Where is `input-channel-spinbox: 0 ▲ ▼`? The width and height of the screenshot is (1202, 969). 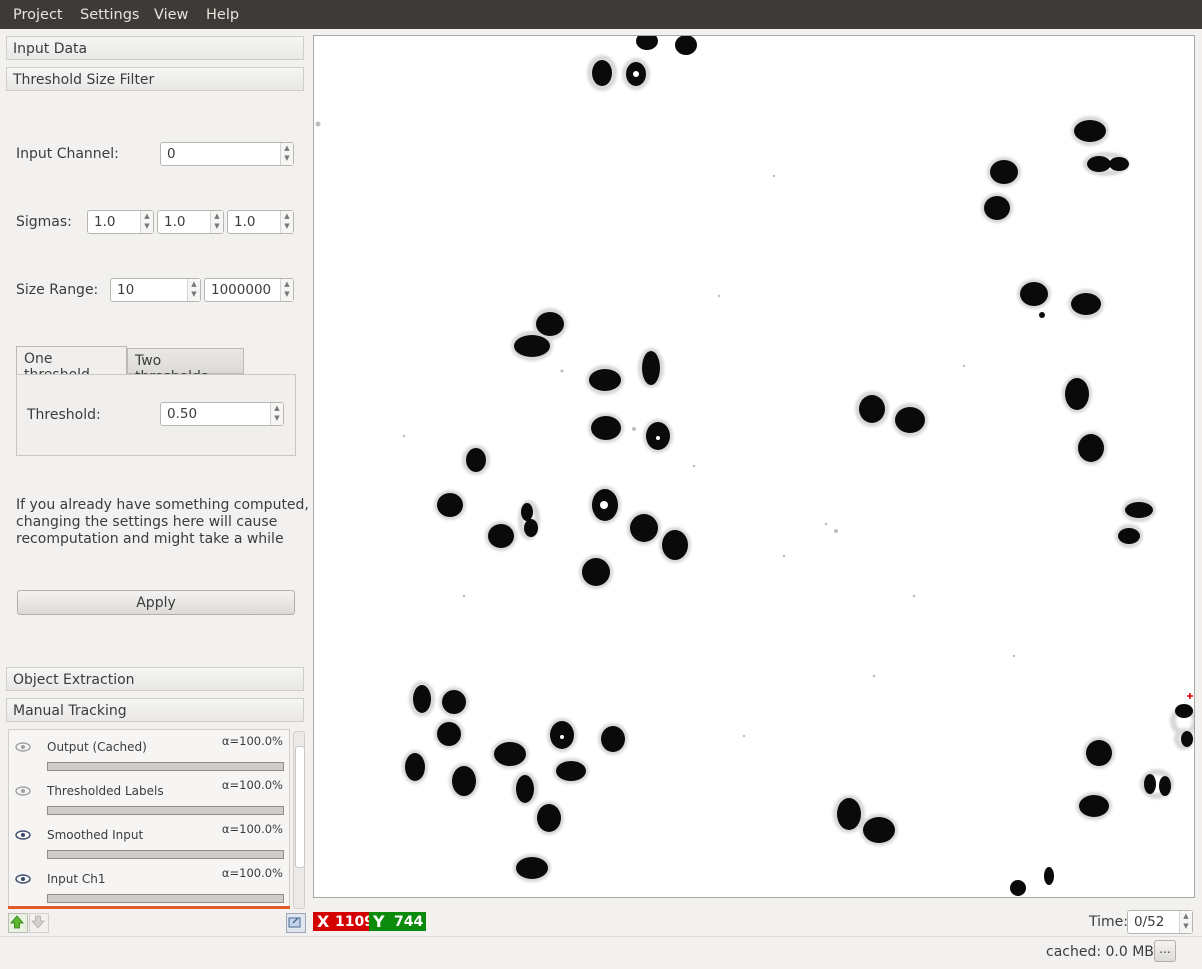 input-channel-spinbox: 0 ▲ ▼ is located at coordinates (227, 154).